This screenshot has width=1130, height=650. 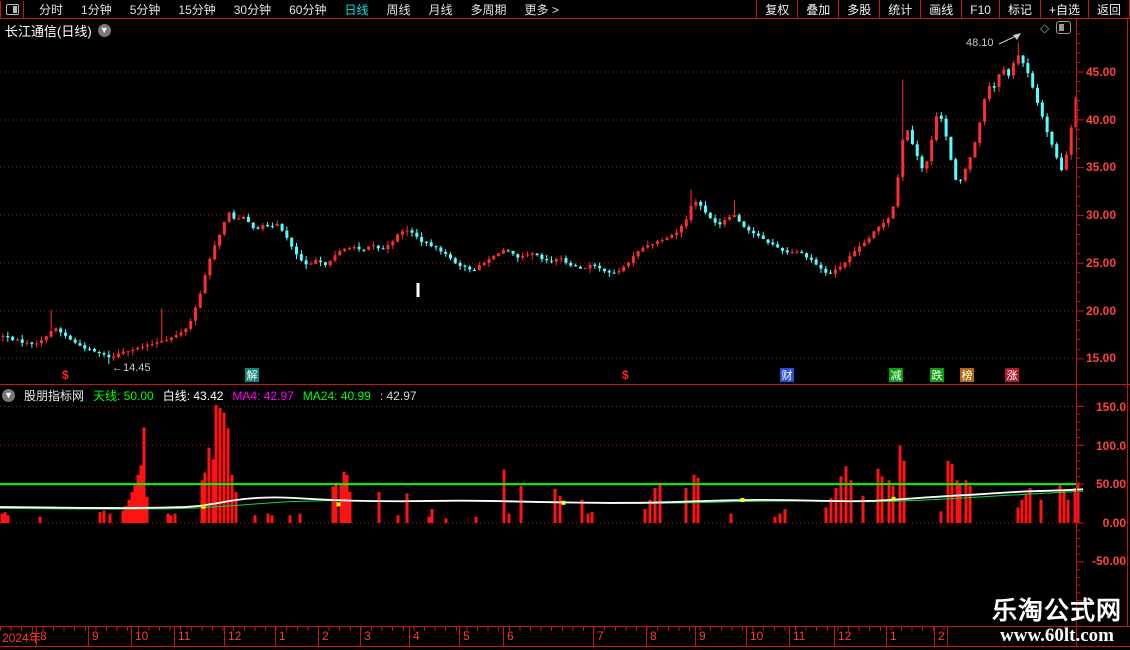 I want to click on menu-item-60分钟: 60分钟, so click(x=307, y=9).